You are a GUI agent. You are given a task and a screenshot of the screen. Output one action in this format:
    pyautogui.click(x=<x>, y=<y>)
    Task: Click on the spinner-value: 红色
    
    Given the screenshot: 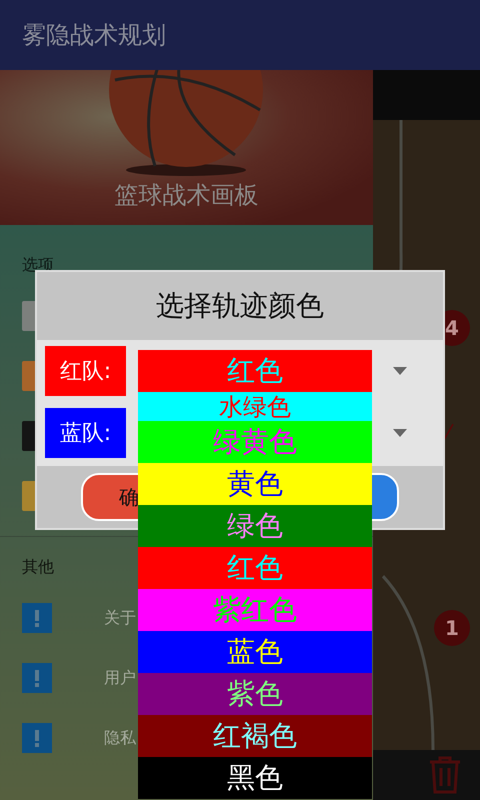 What is the action you would take?
    pyautogui.click(x=255, y=371)
    